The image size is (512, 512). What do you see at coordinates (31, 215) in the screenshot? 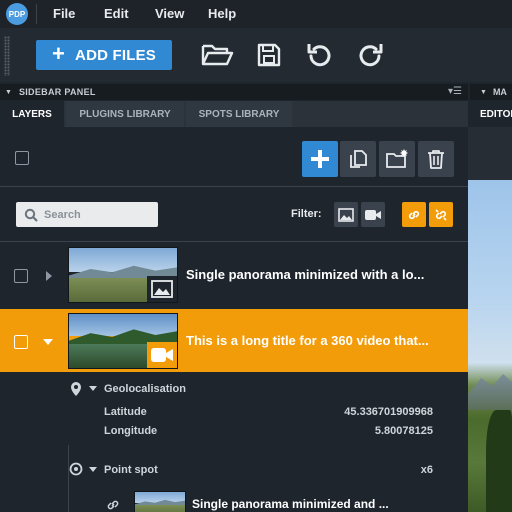
I see `search-icon` at bounding box center [31, 215].